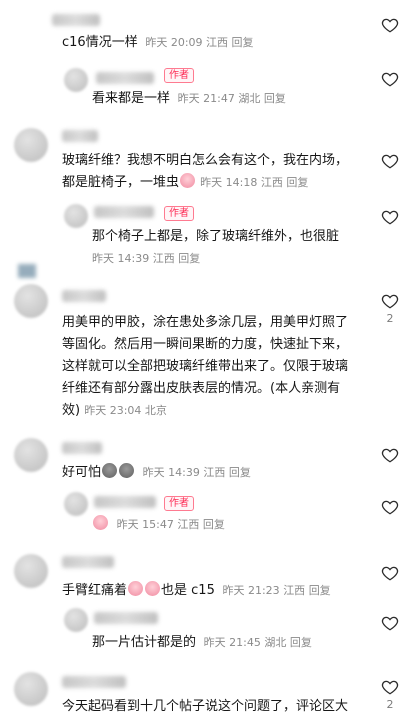 This screenshot has width=400, height=718. Describe the element at coordinates (249, 98) in the screenshot. I see `comment-region: 湖北` at that location.